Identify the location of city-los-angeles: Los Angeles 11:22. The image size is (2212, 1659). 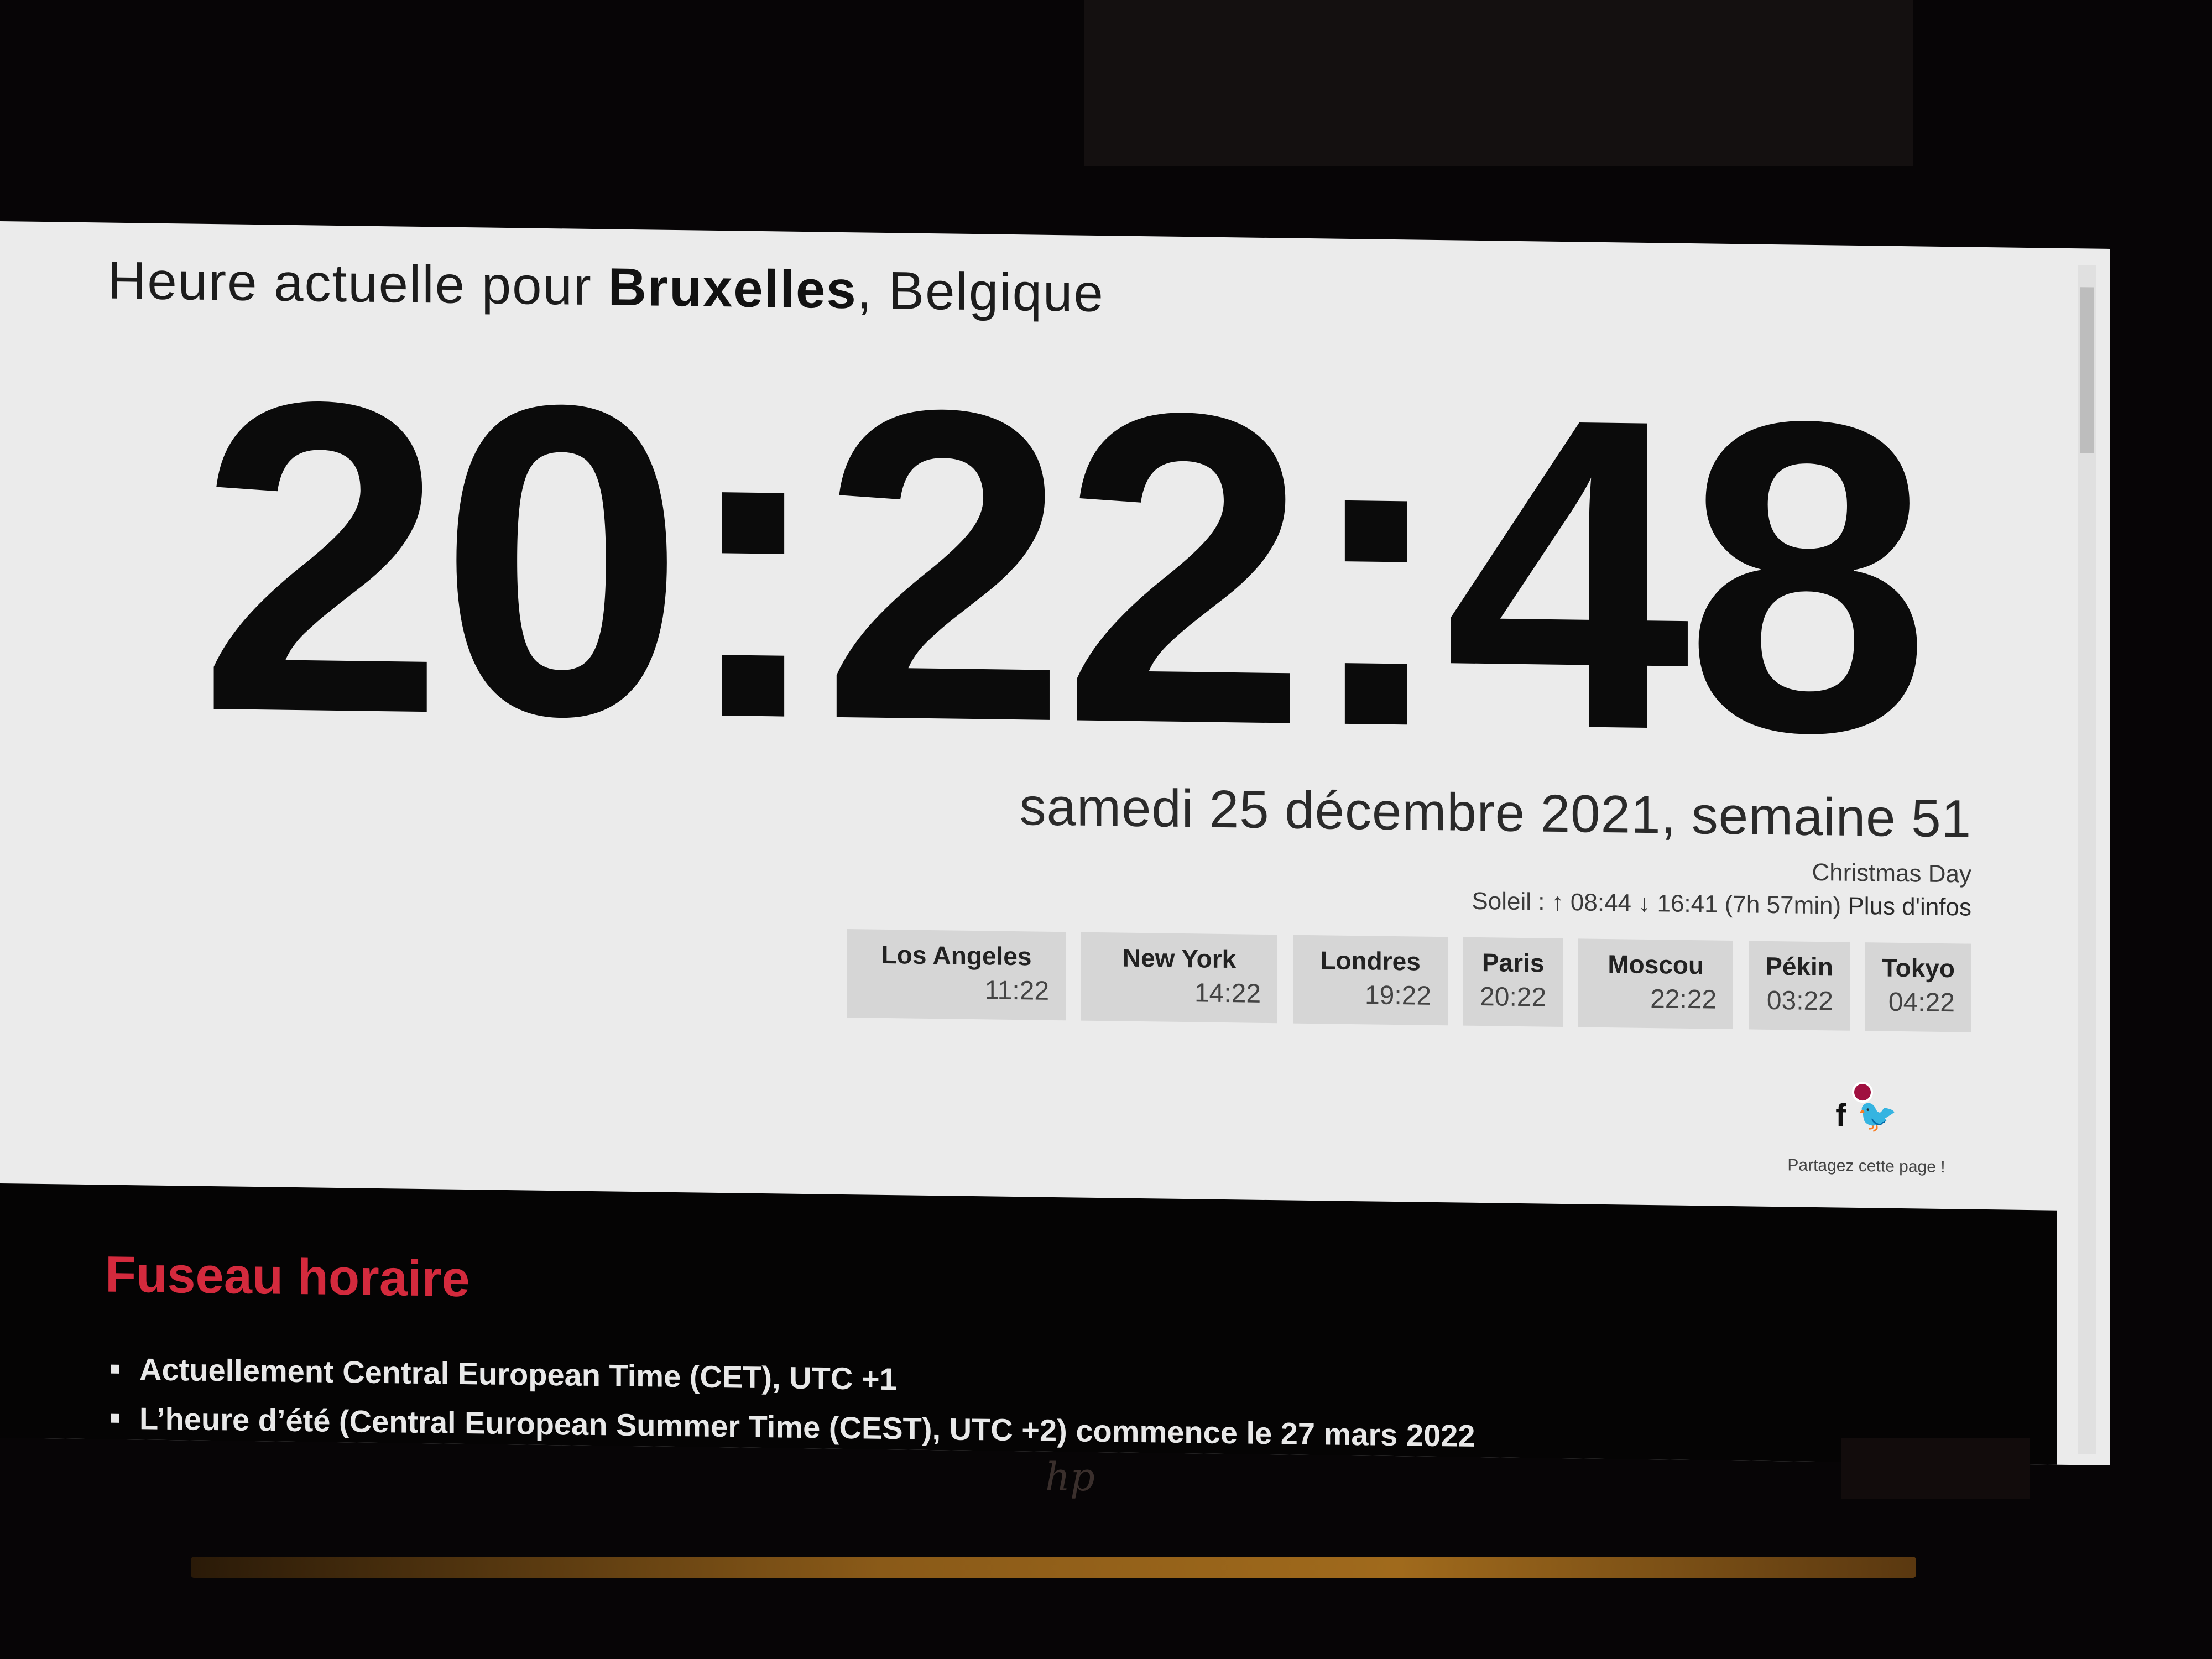
(956, 975).